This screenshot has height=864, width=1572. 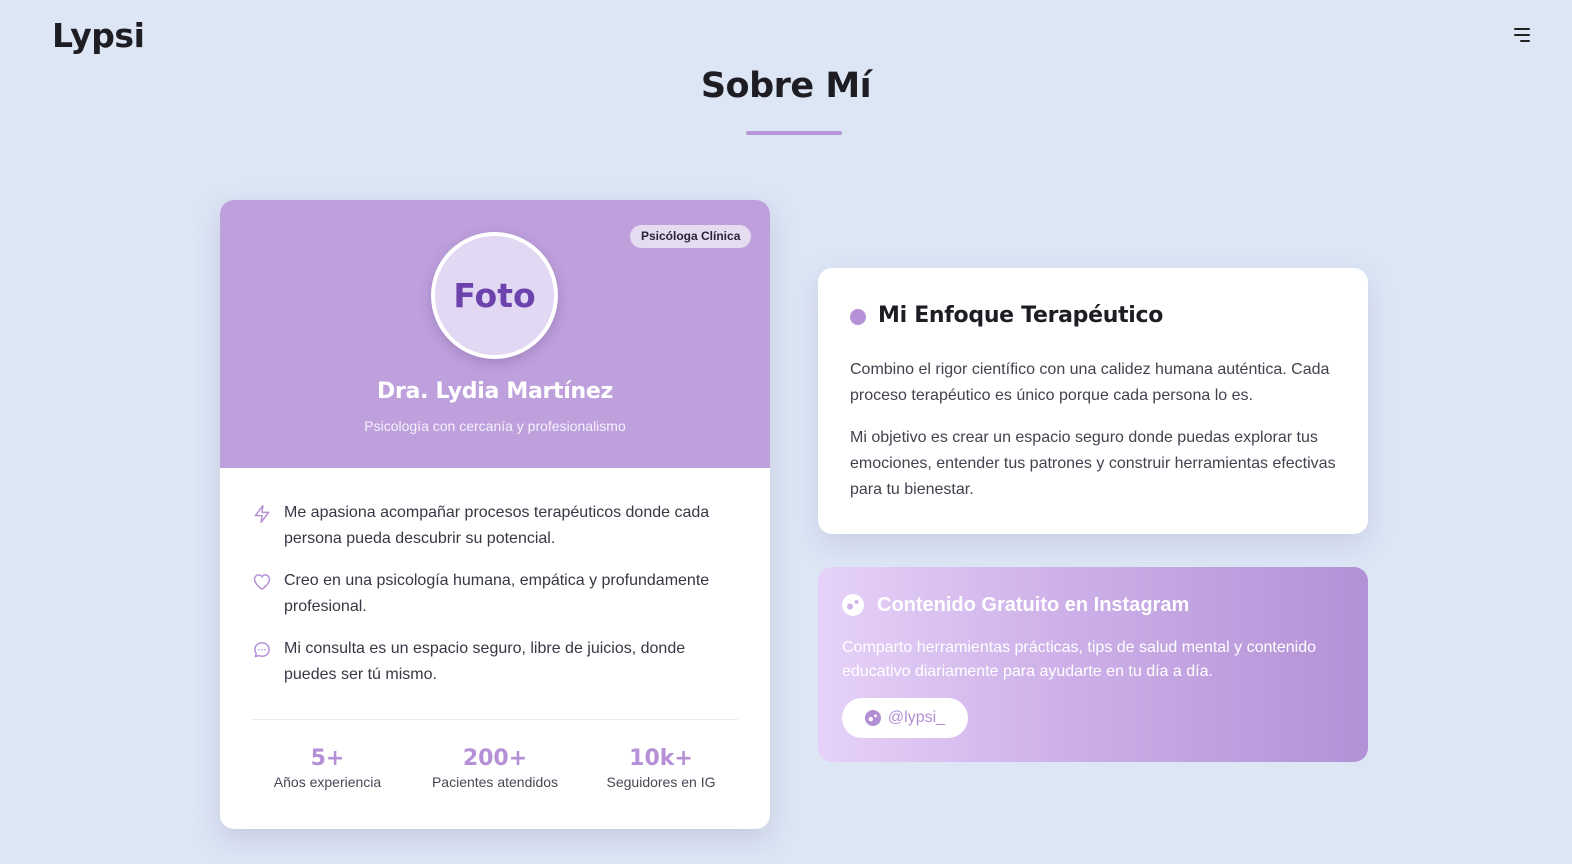 I want to click on hamburger-menu-icon, so click(x=1522, y=35).